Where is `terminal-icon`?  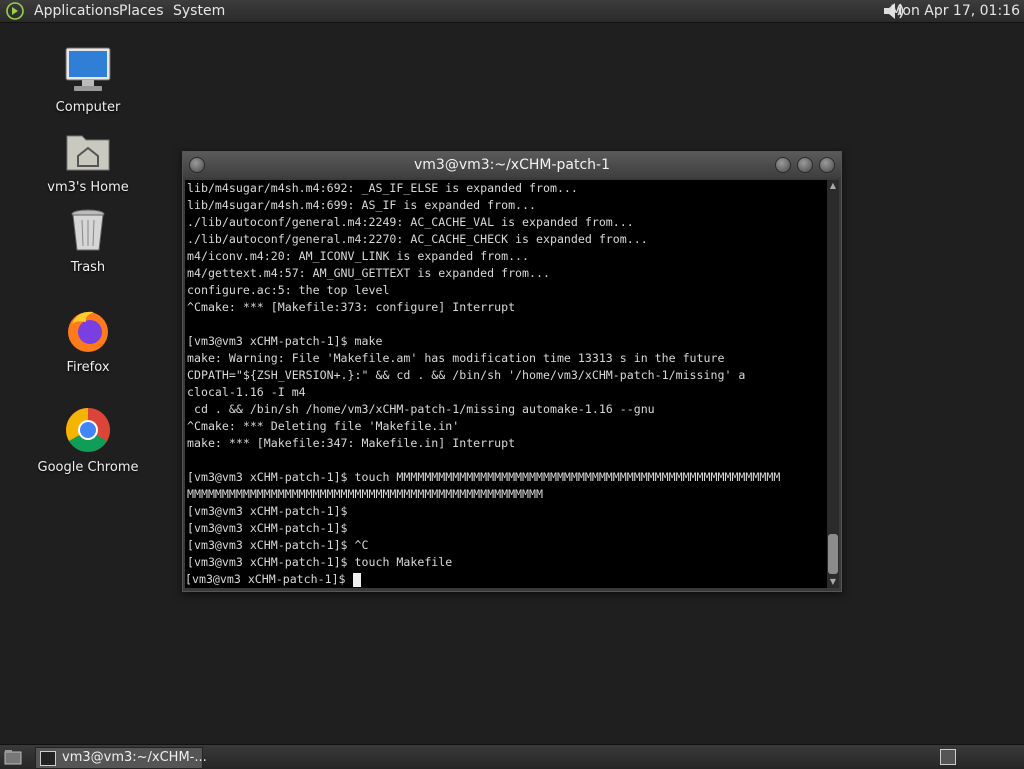
terminal-icon is located at coordinates (48, 758).